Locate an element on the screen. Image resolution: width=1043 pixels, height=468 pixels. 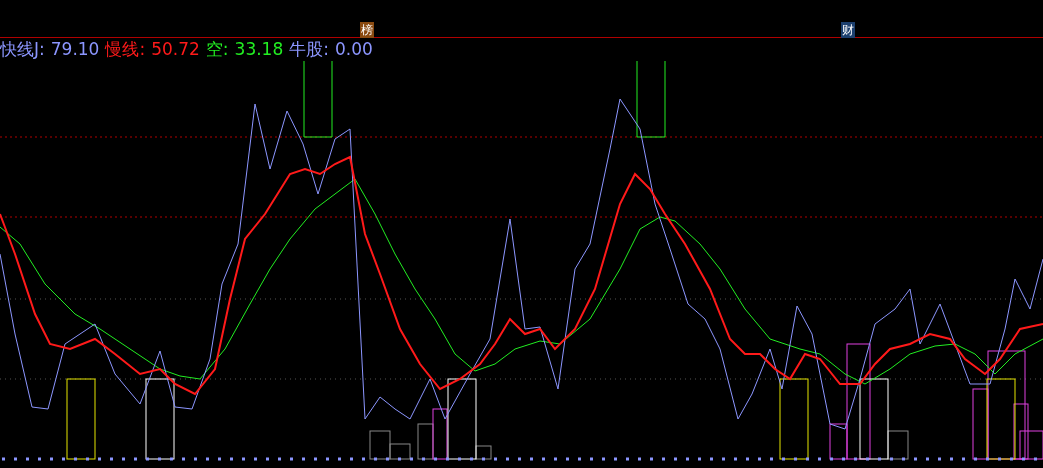
legend-value: 33.18 is located at coordinates (259, 49).